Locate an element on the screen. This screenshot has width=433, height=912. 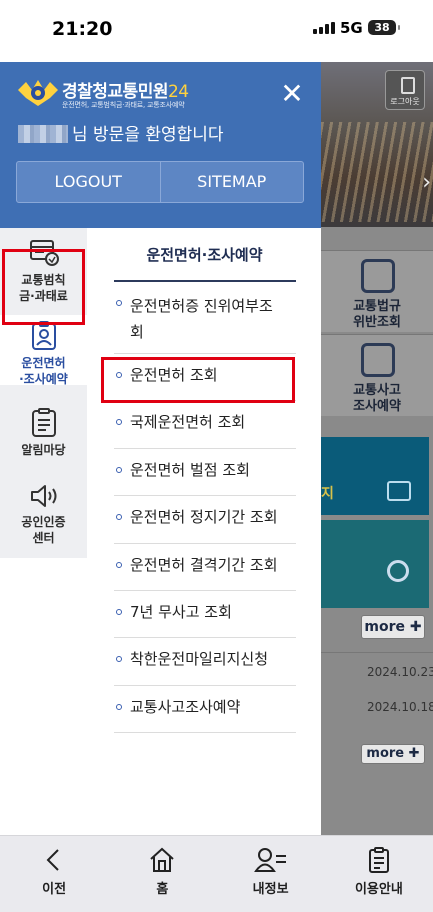
bg-tile-label: 교통사고 is located at coordinates (377, 390).